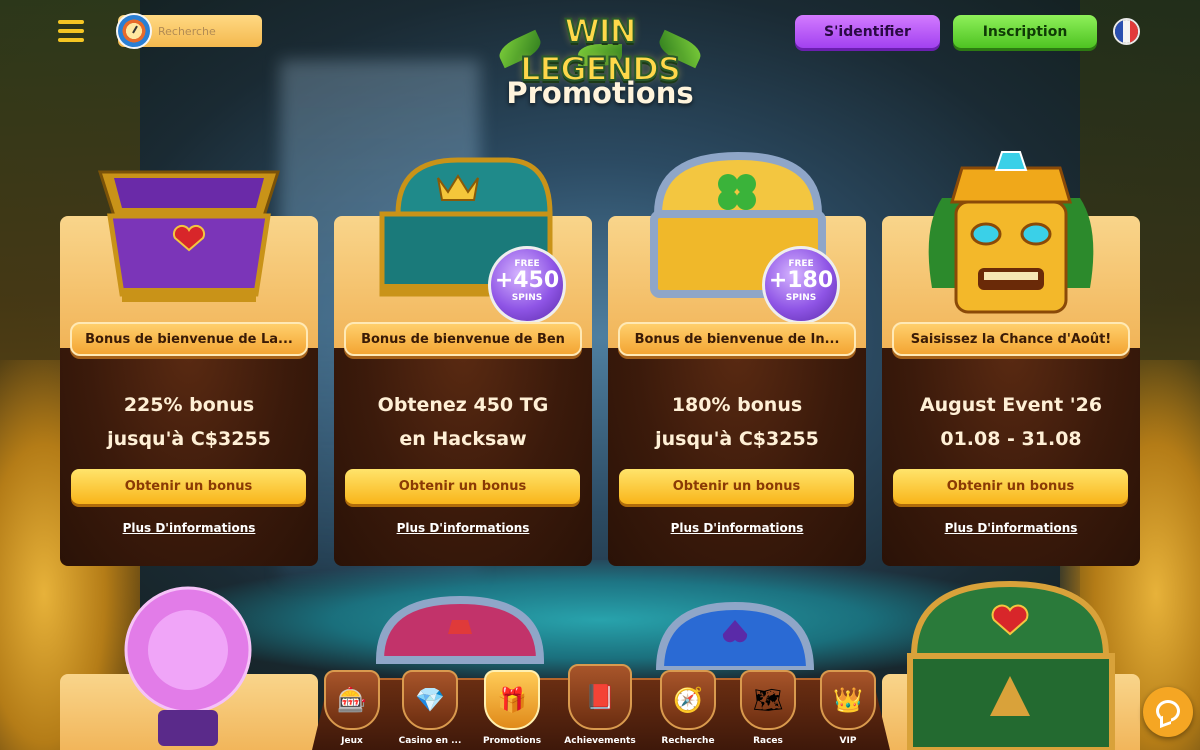 The height and width of the screenshot is (750, 1200). What do you see at coordinates (801, 285) in the screenshot?
I see `free-spins-badge: FREE +180 SPINS` at bounding box center [801, 285].